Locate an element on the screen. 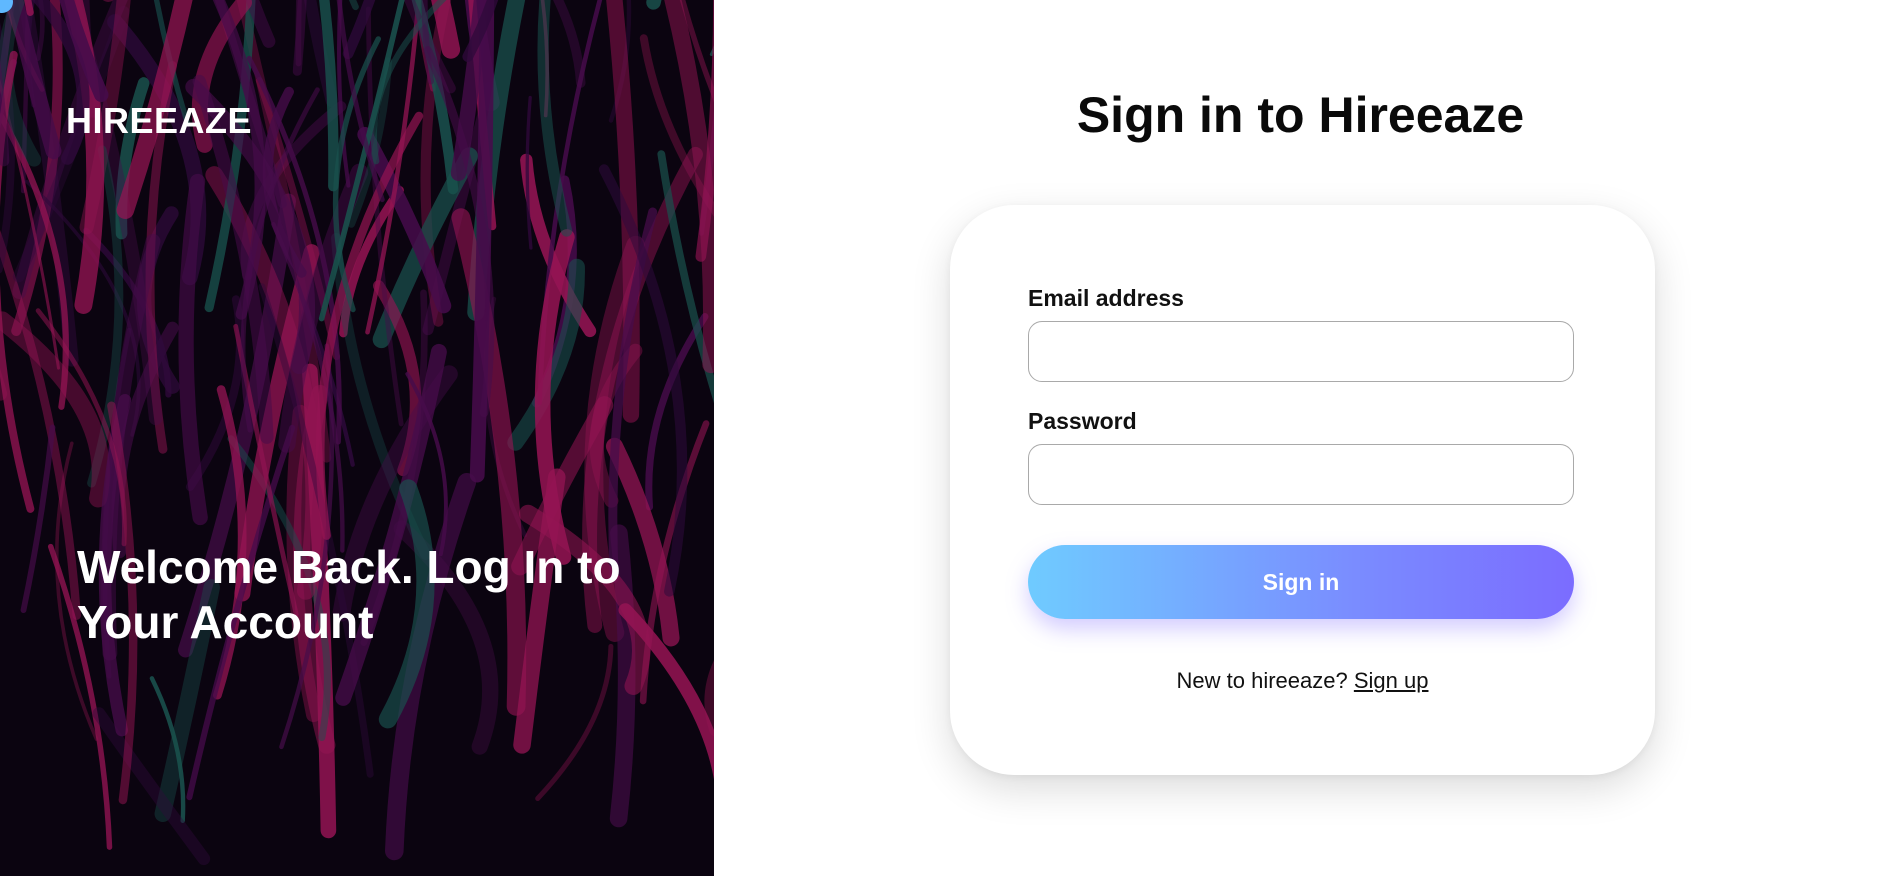 The width and height of the screenshot is (1887, 876). signup-row: New to hireeaze? Sign up is located at coordinates (1302, 681).